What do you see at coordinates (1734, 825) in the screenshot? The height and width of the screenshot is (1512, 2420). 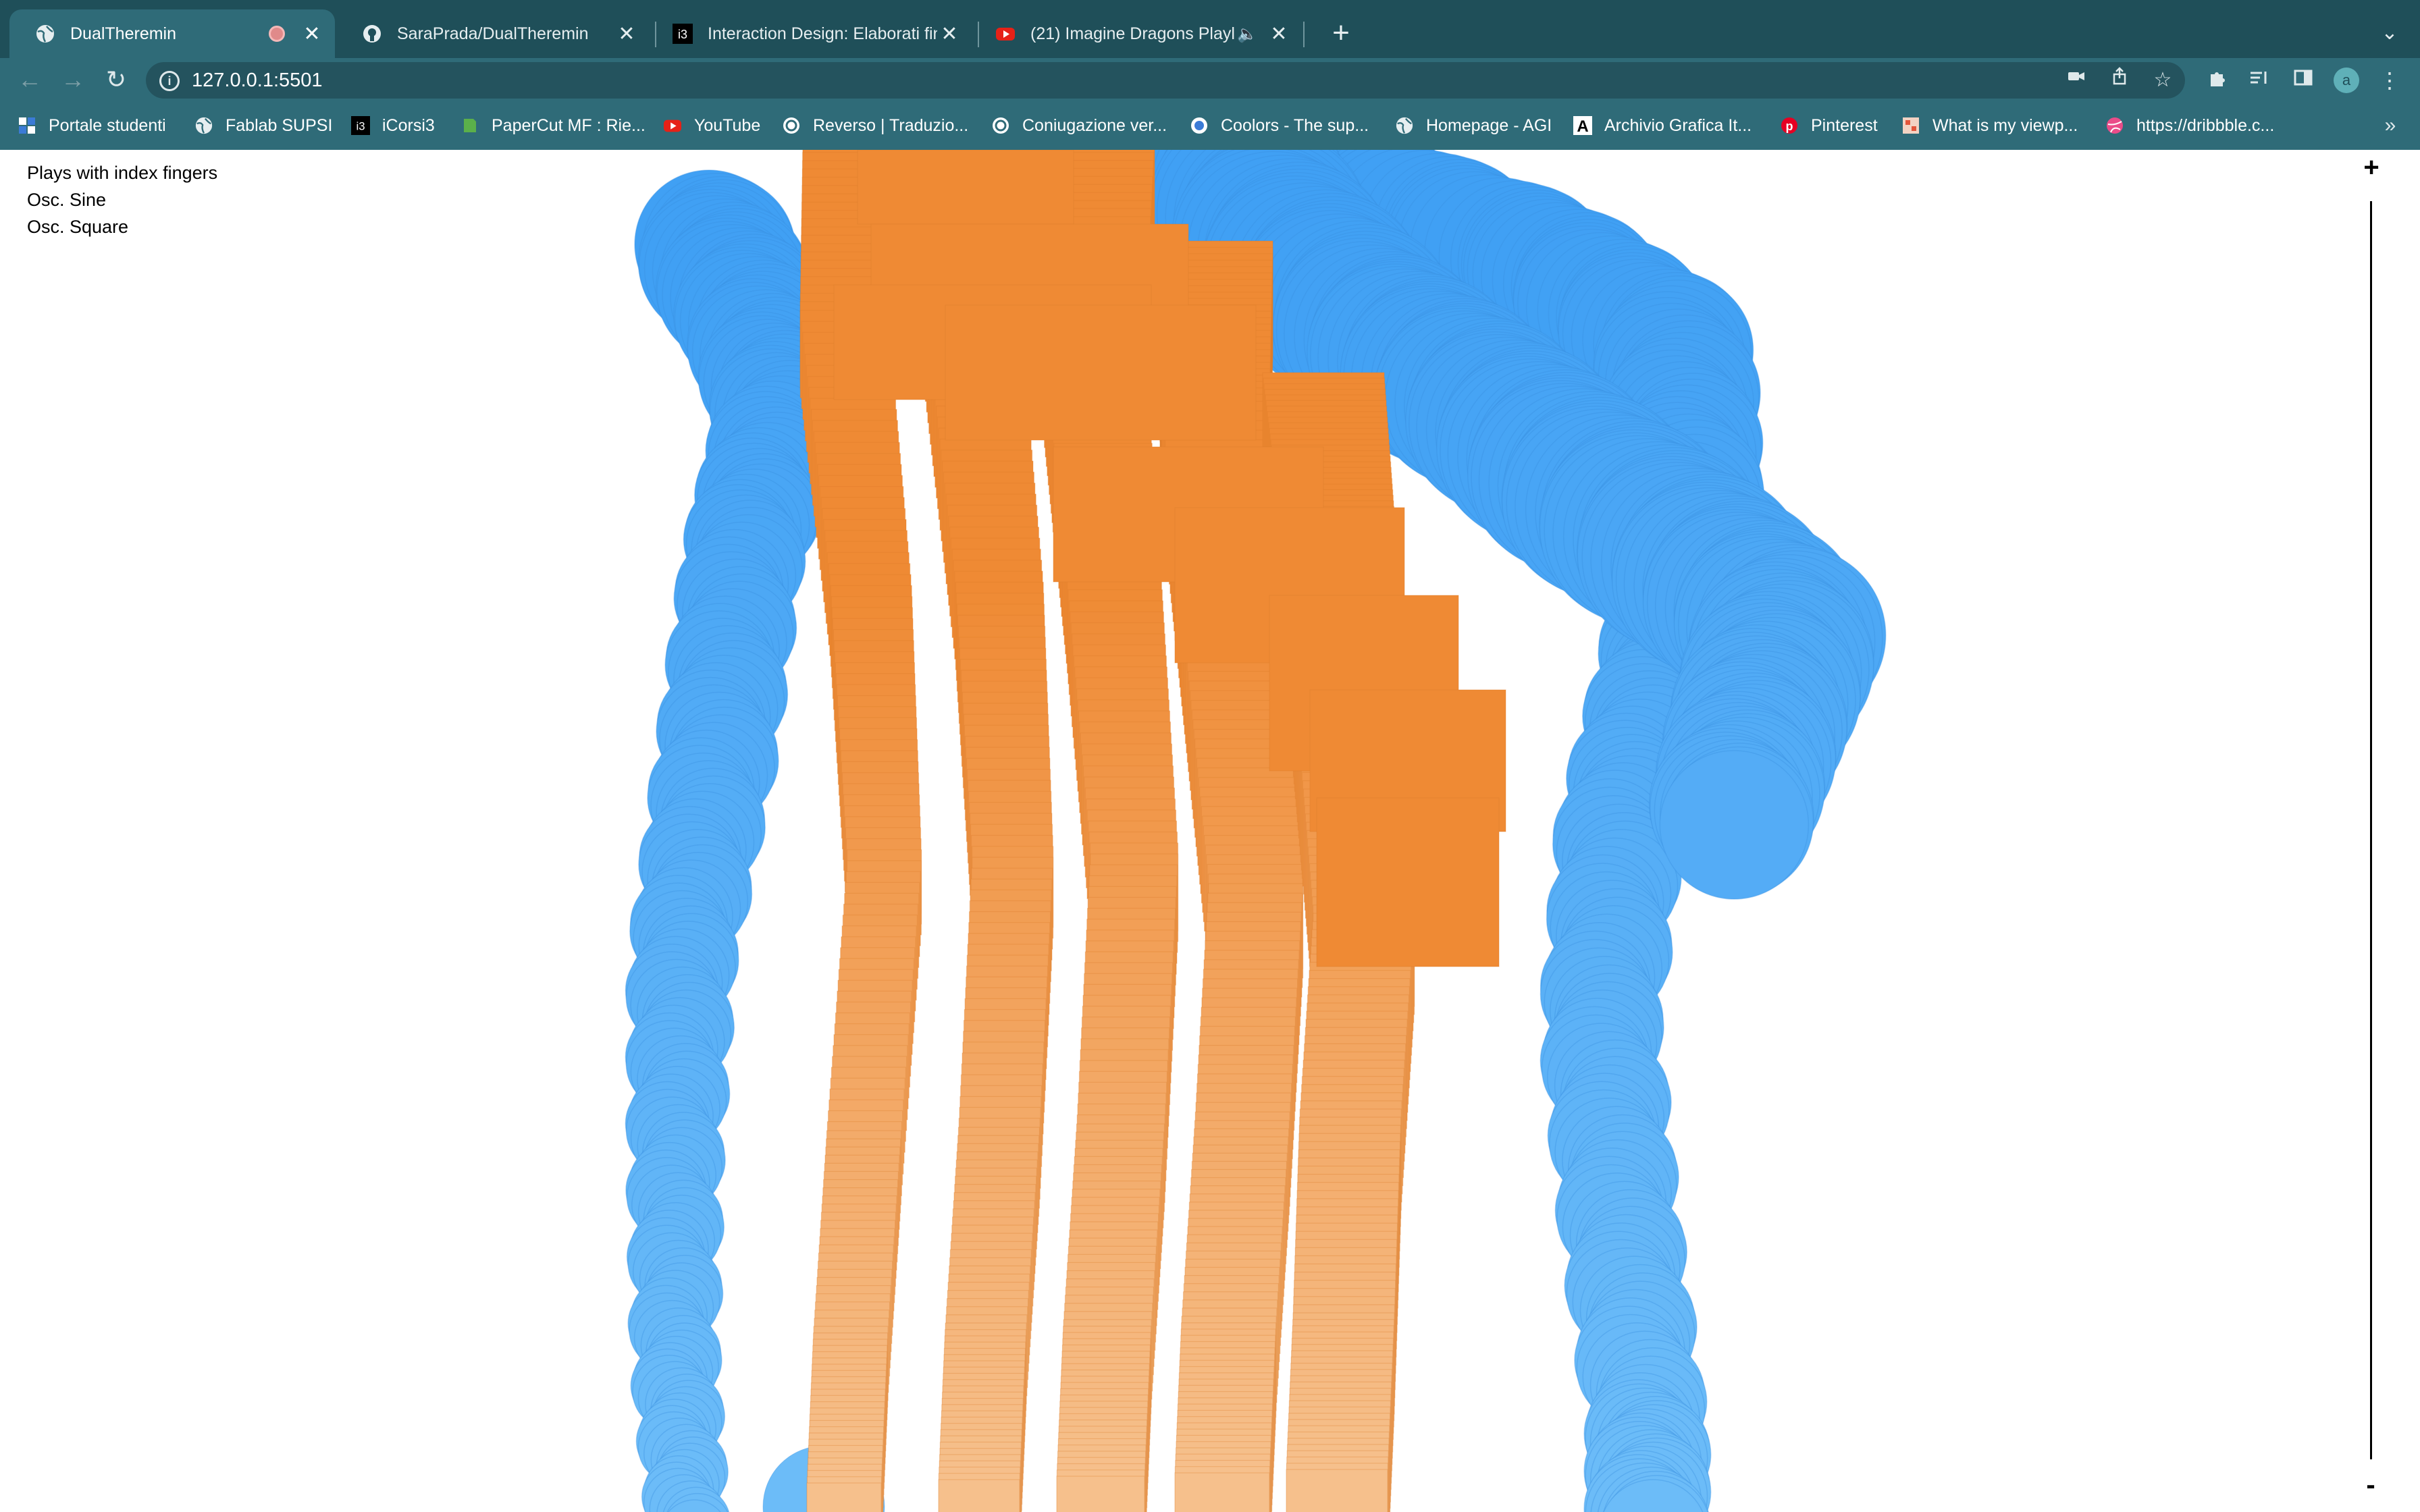 I see `sine-circle` at bounding box center [1734, 825].